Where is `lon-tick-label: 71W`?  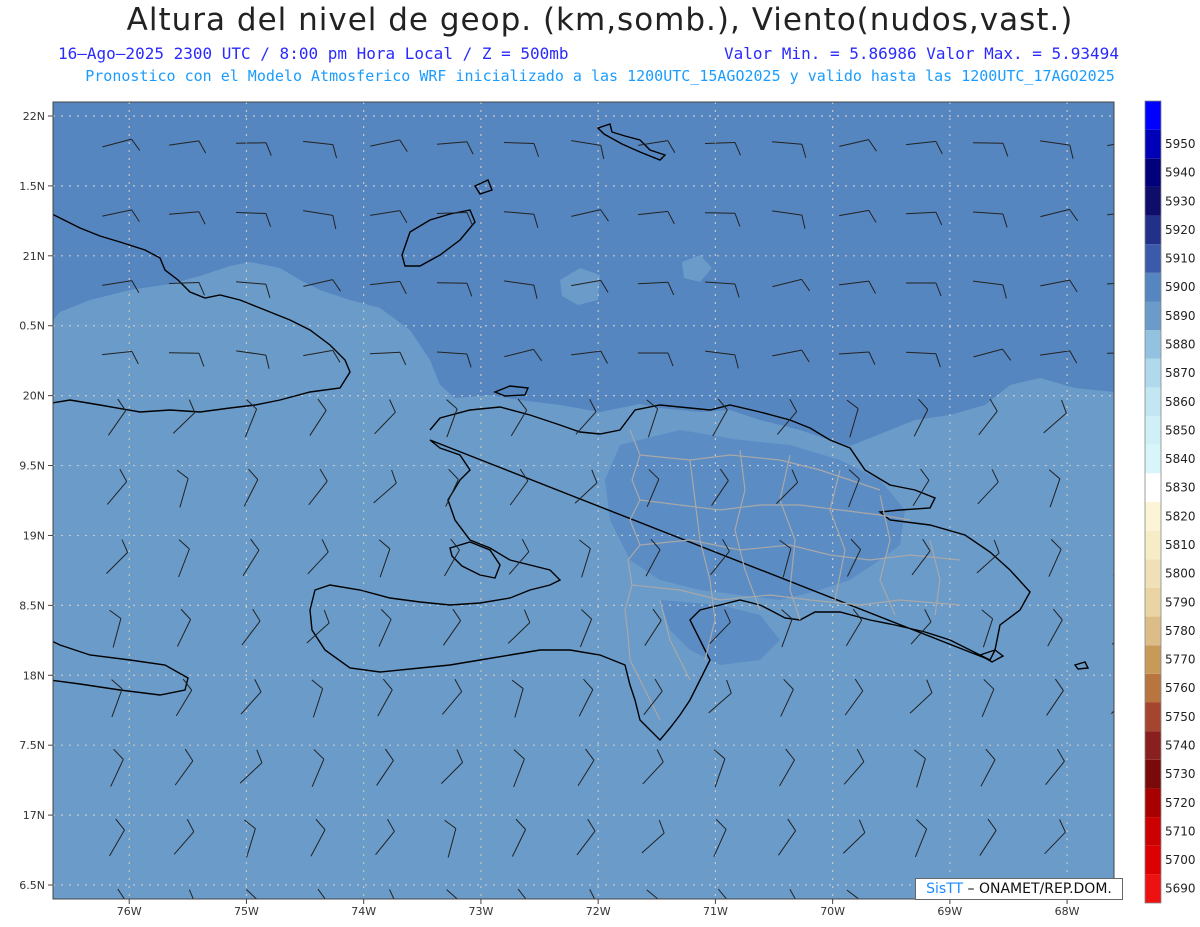
lon-tick-label: 71W is located at coordinates (715, 911).